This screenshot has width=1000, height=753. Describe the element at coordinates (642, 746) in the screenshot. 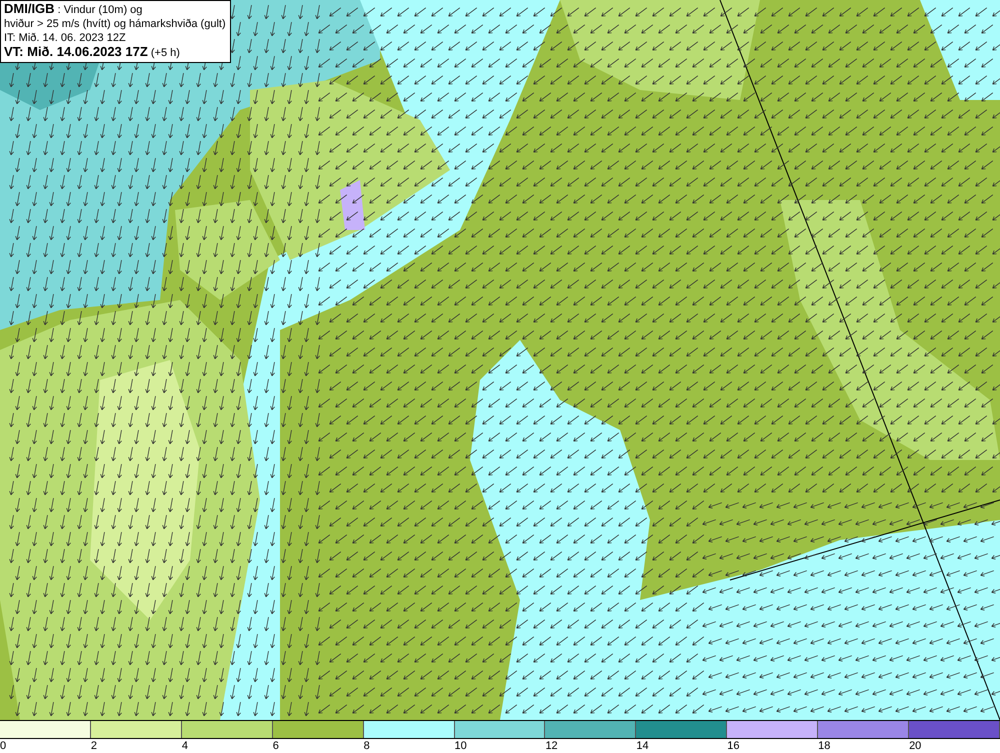

I see `legend-tick-label: 14` at that location.